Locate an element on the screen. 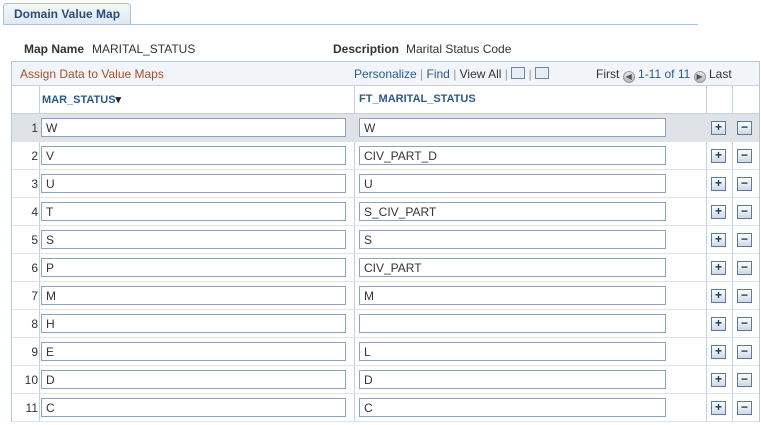 This screenshot has height=425, width=761. next-arrow-icon: ▶ is located at coordinates (699, 77).